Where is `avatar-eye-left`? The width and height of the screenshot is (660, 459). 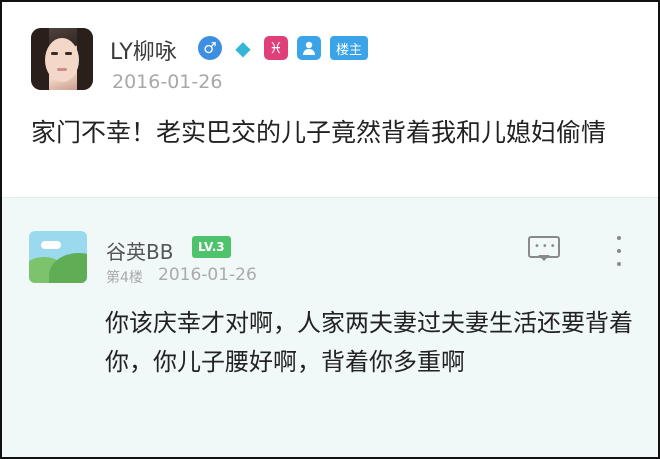
avatar-eye-left is located at coordinates (54, 53).